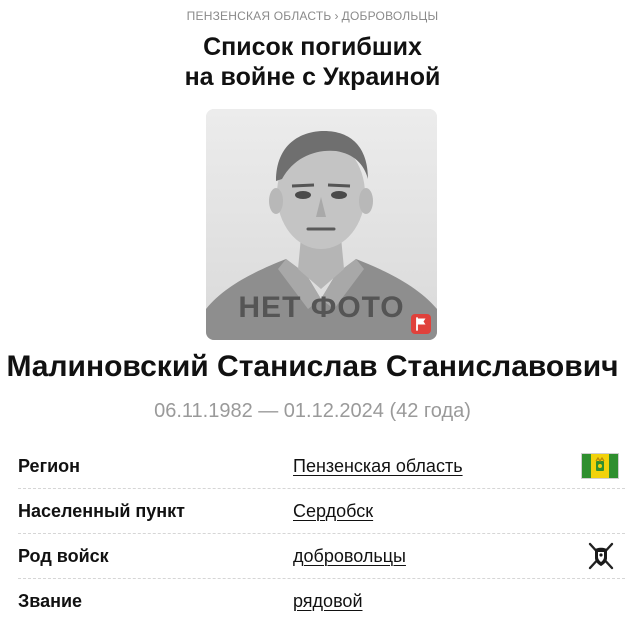  What do you see at coordinates (321, 224) in the screenshot?
I see `person-photo-placeholder: НЕТ ФОТО` at bounding box center [321, 224].